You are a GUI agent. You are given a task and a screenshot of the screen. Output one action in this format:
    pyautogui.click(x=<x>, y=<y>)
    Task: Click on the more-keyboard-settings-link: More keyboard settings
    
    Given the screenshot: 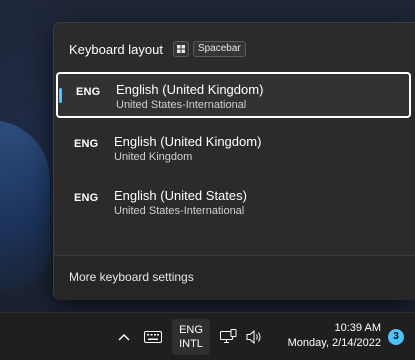 What is the action you would take?
    pyautogui.click(x=131, y=277)
    